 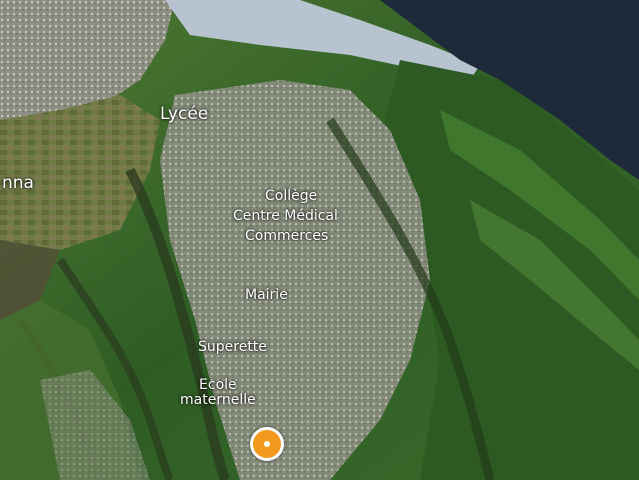 What do you see at coordinates (266, 295) in the screenshot?
I see `label-mairie: Mairie` at bounding box center [266, 295].